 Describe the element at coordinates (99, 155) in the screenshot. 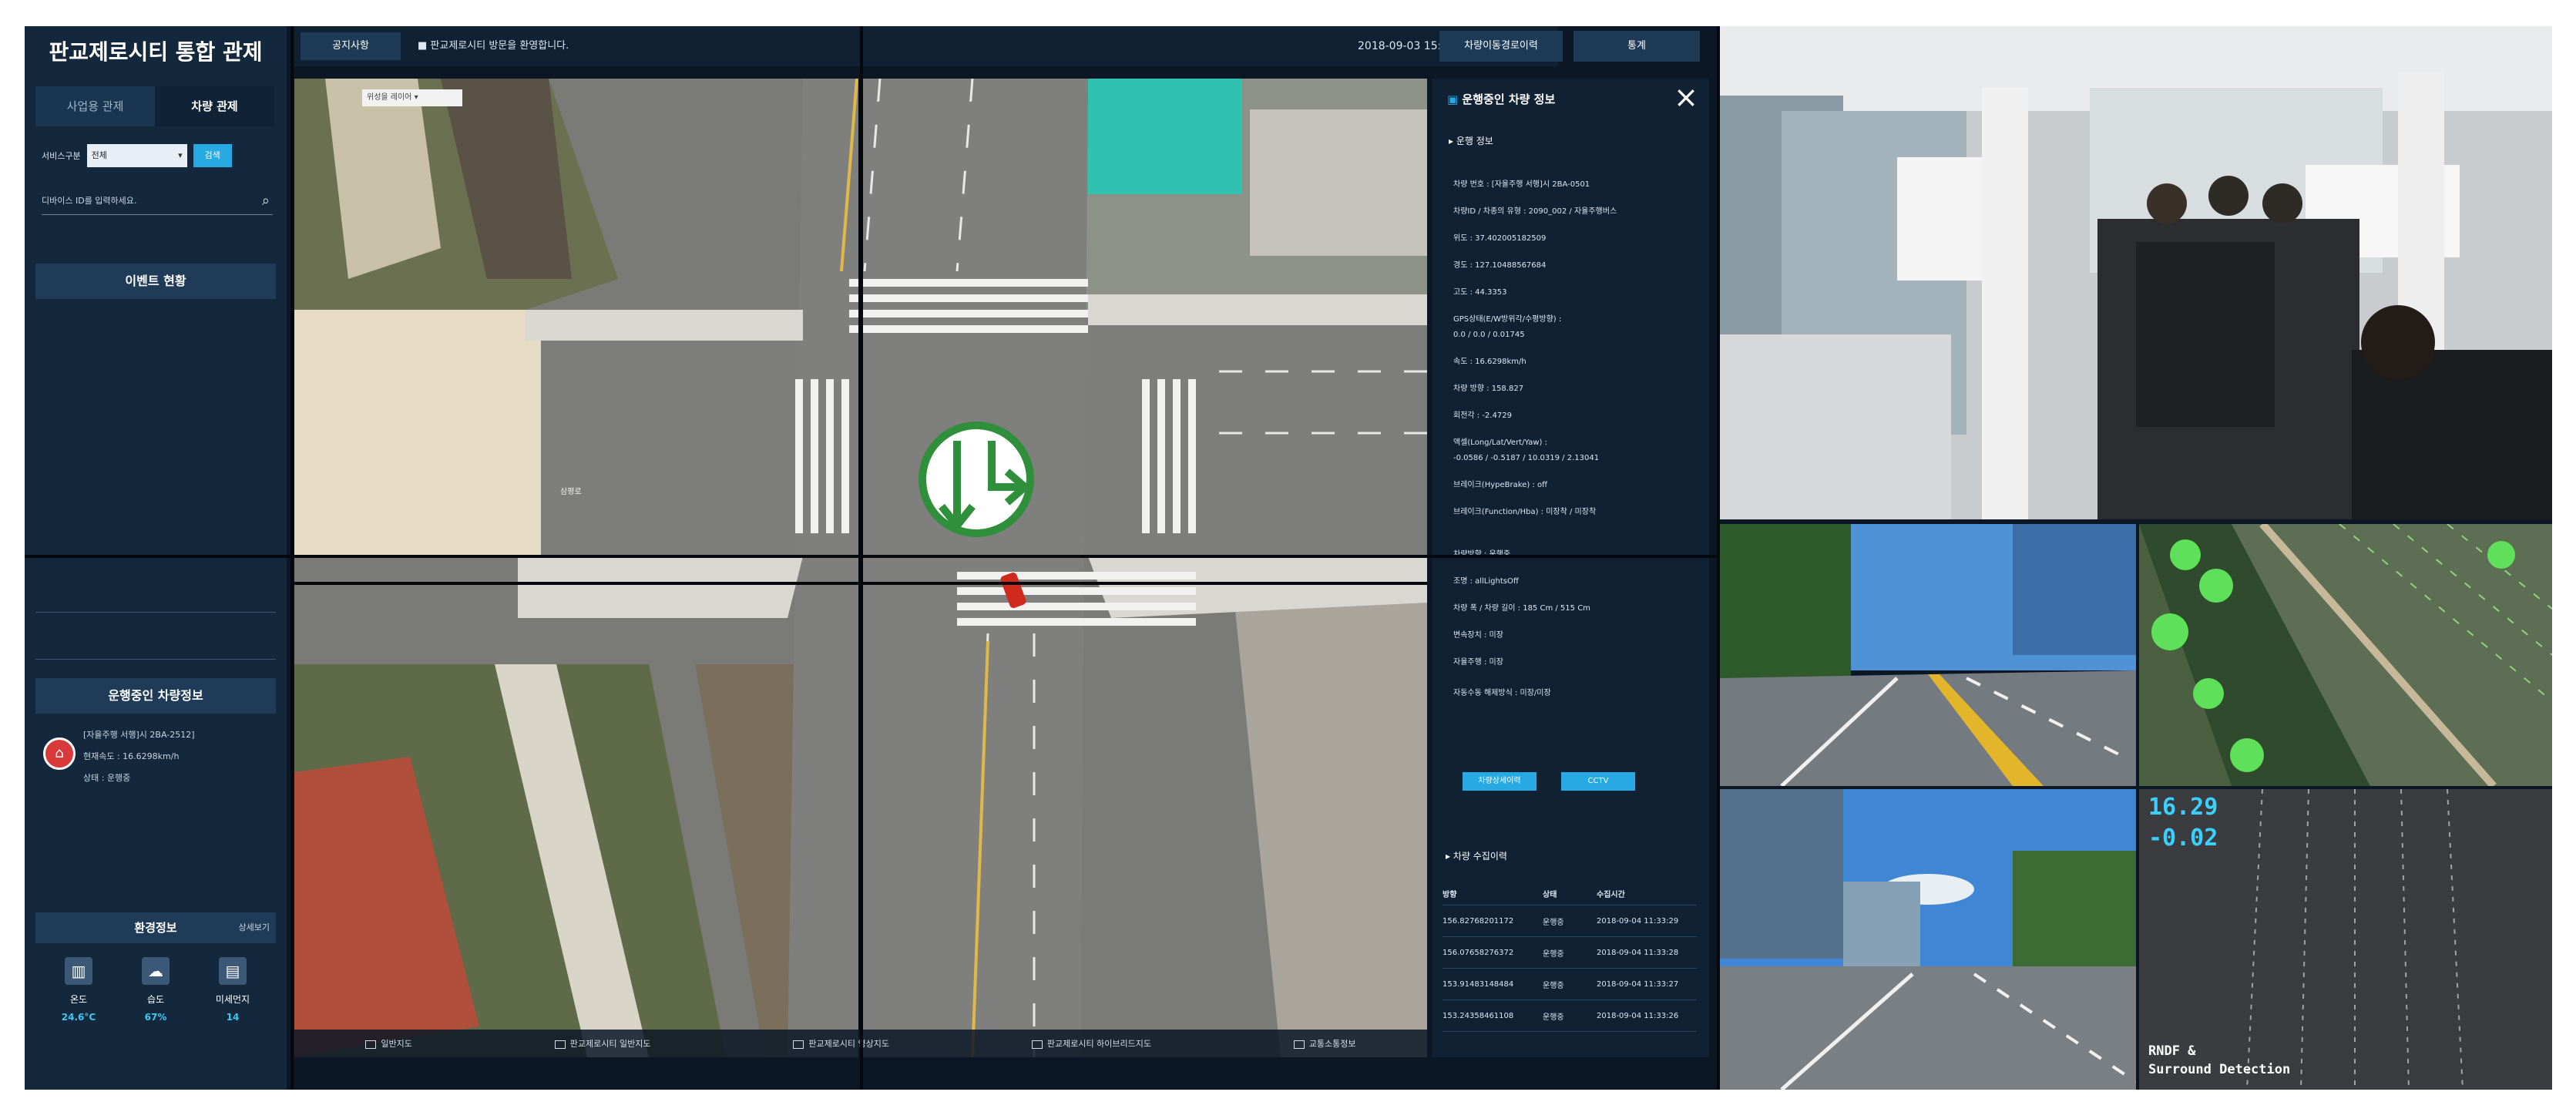

I see `service-select-value: 전체` at that location.